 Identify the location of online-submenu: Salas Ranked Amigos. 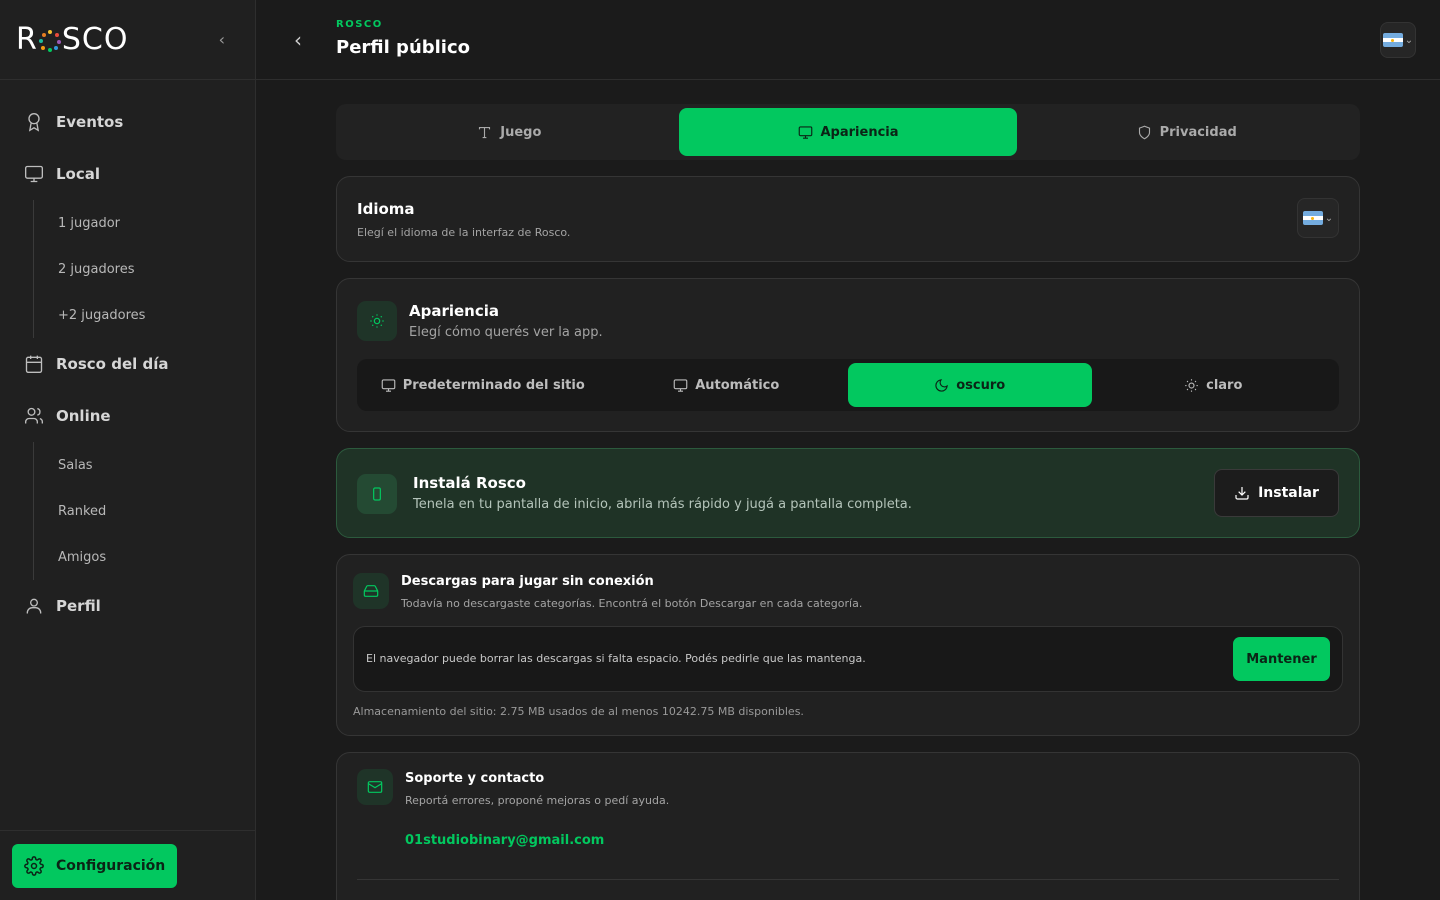
(144, 511).